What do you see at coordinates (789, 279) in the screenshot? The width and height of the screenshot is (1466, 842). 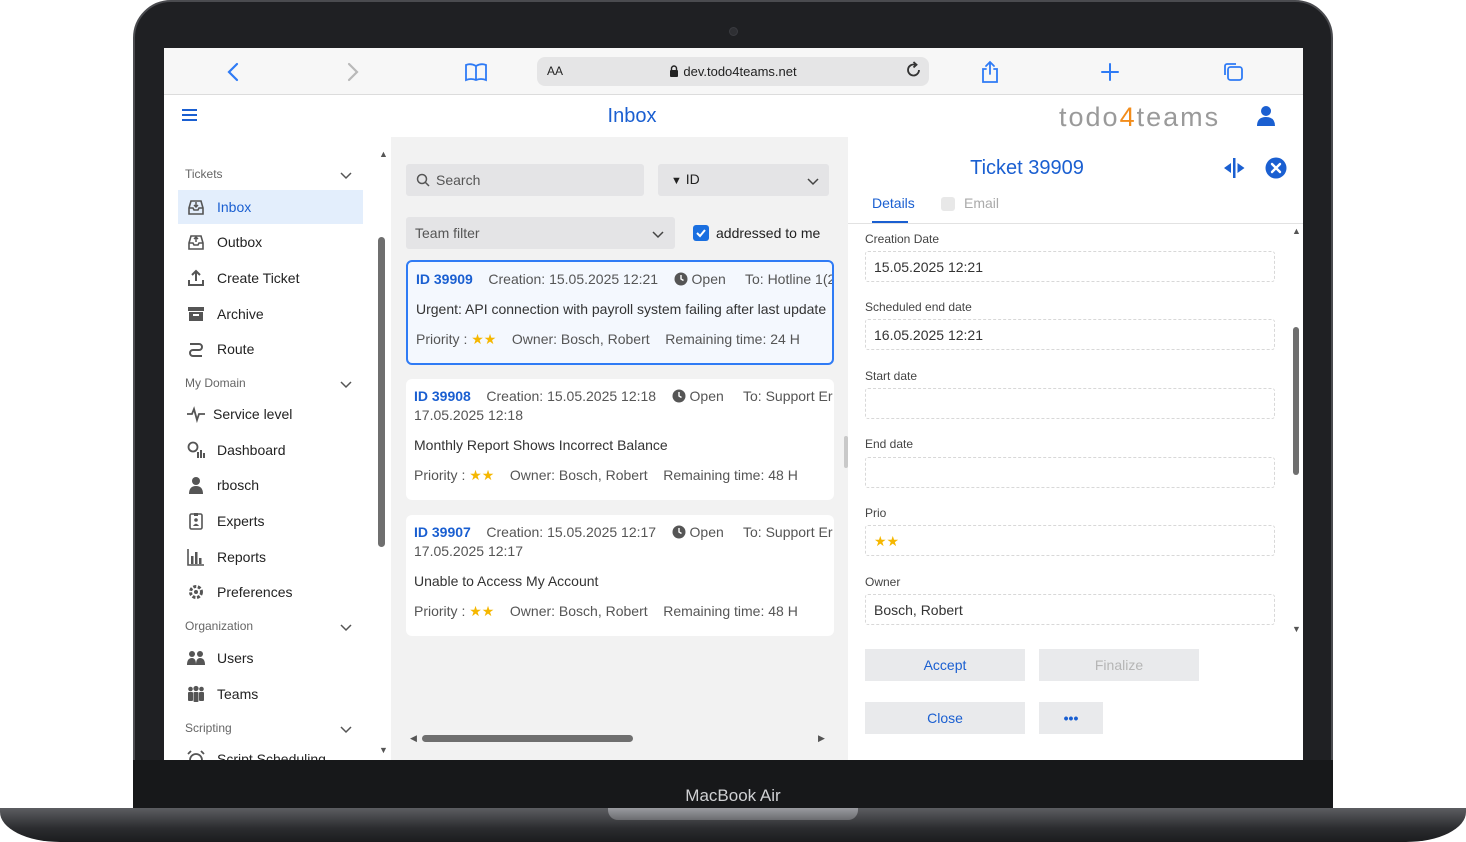 I see `ticket-recipient: To: Hotline 1(2` at bounding box center [789, 279].